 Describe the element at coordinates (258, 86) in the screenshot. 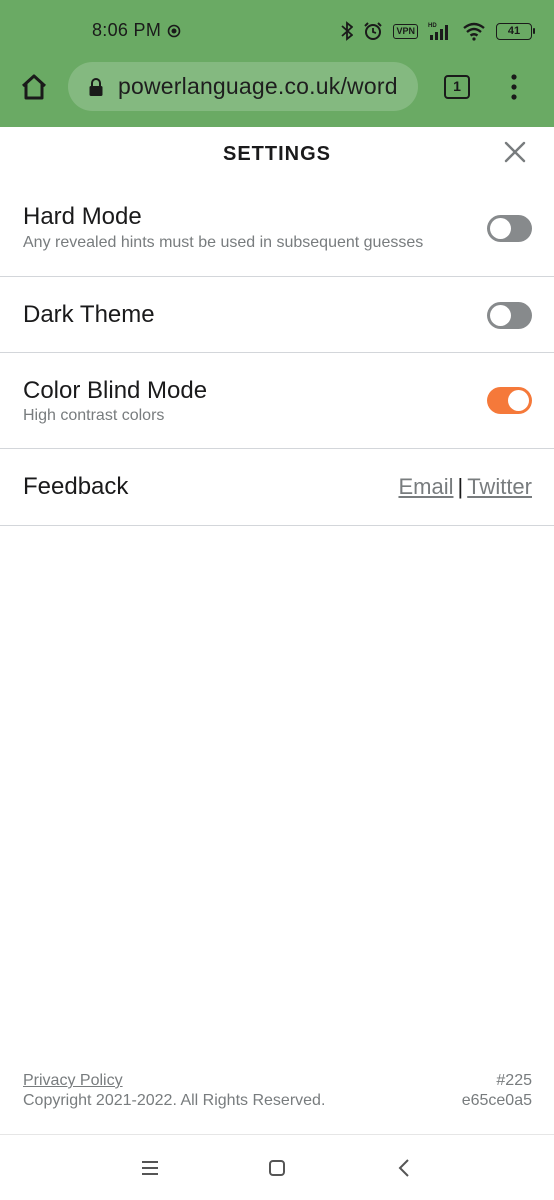

I see `url-text: powerlanguage.co.uk/word` at that location.